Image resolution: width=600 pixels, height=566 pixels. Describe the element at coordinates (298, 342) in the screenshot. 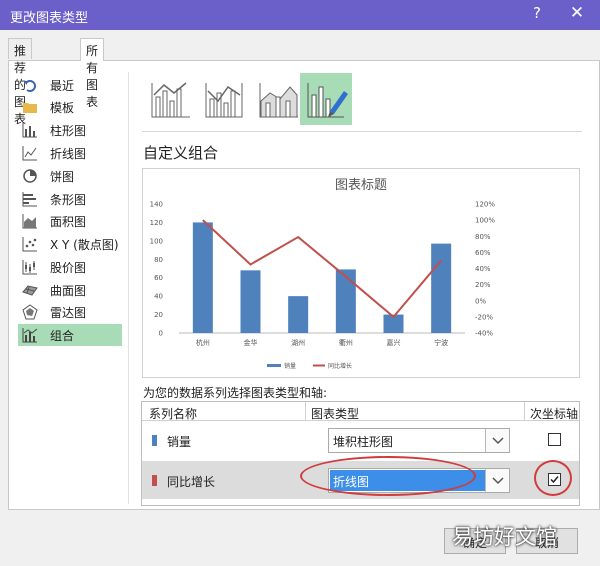

I see `x-tick-label: 湖州` at that location.